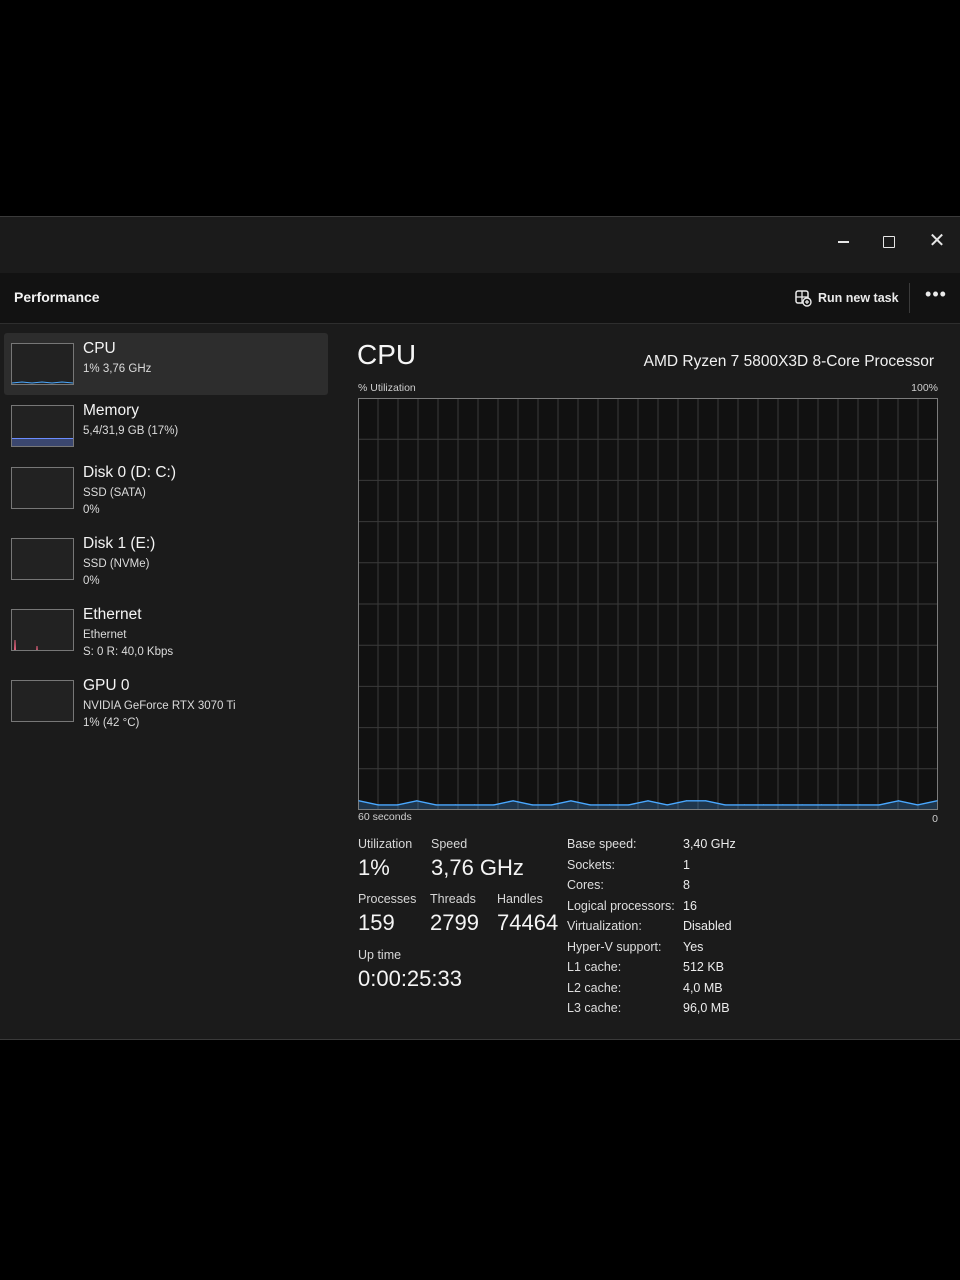  What do you see at coordinates (380, 955) in the screenshot?
I see `uptime-label: Up time` at bounding box center [380, 955].